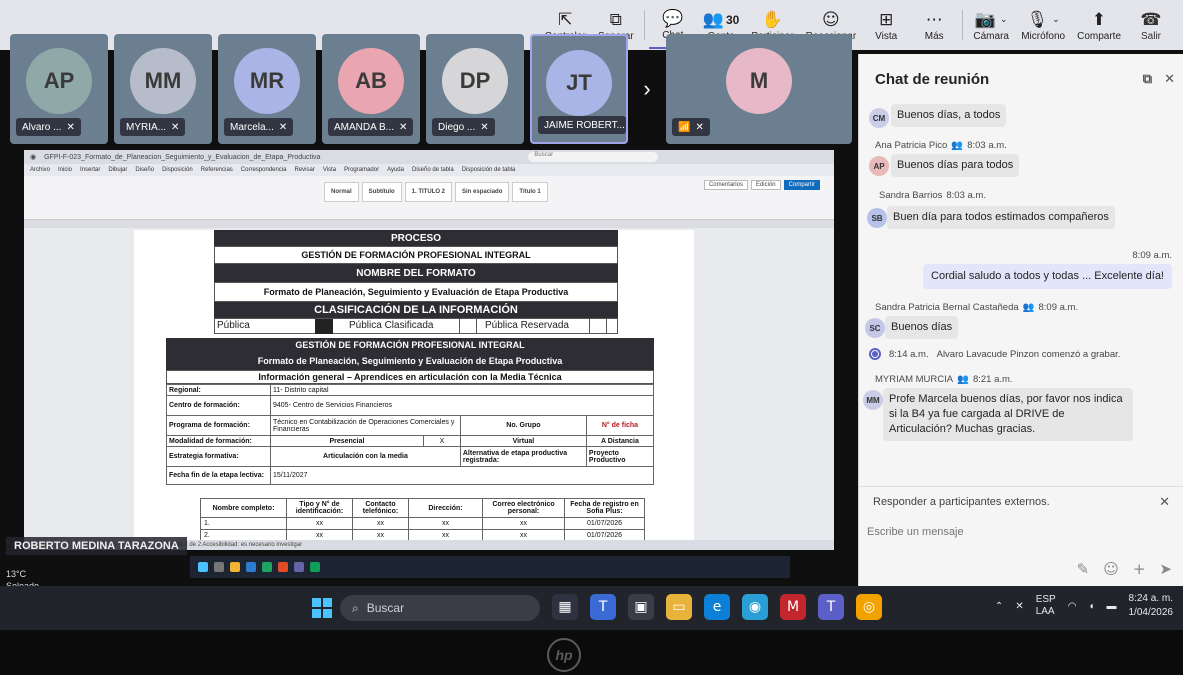  I want to click on menu-item: Dibujar, so click(117, 170).